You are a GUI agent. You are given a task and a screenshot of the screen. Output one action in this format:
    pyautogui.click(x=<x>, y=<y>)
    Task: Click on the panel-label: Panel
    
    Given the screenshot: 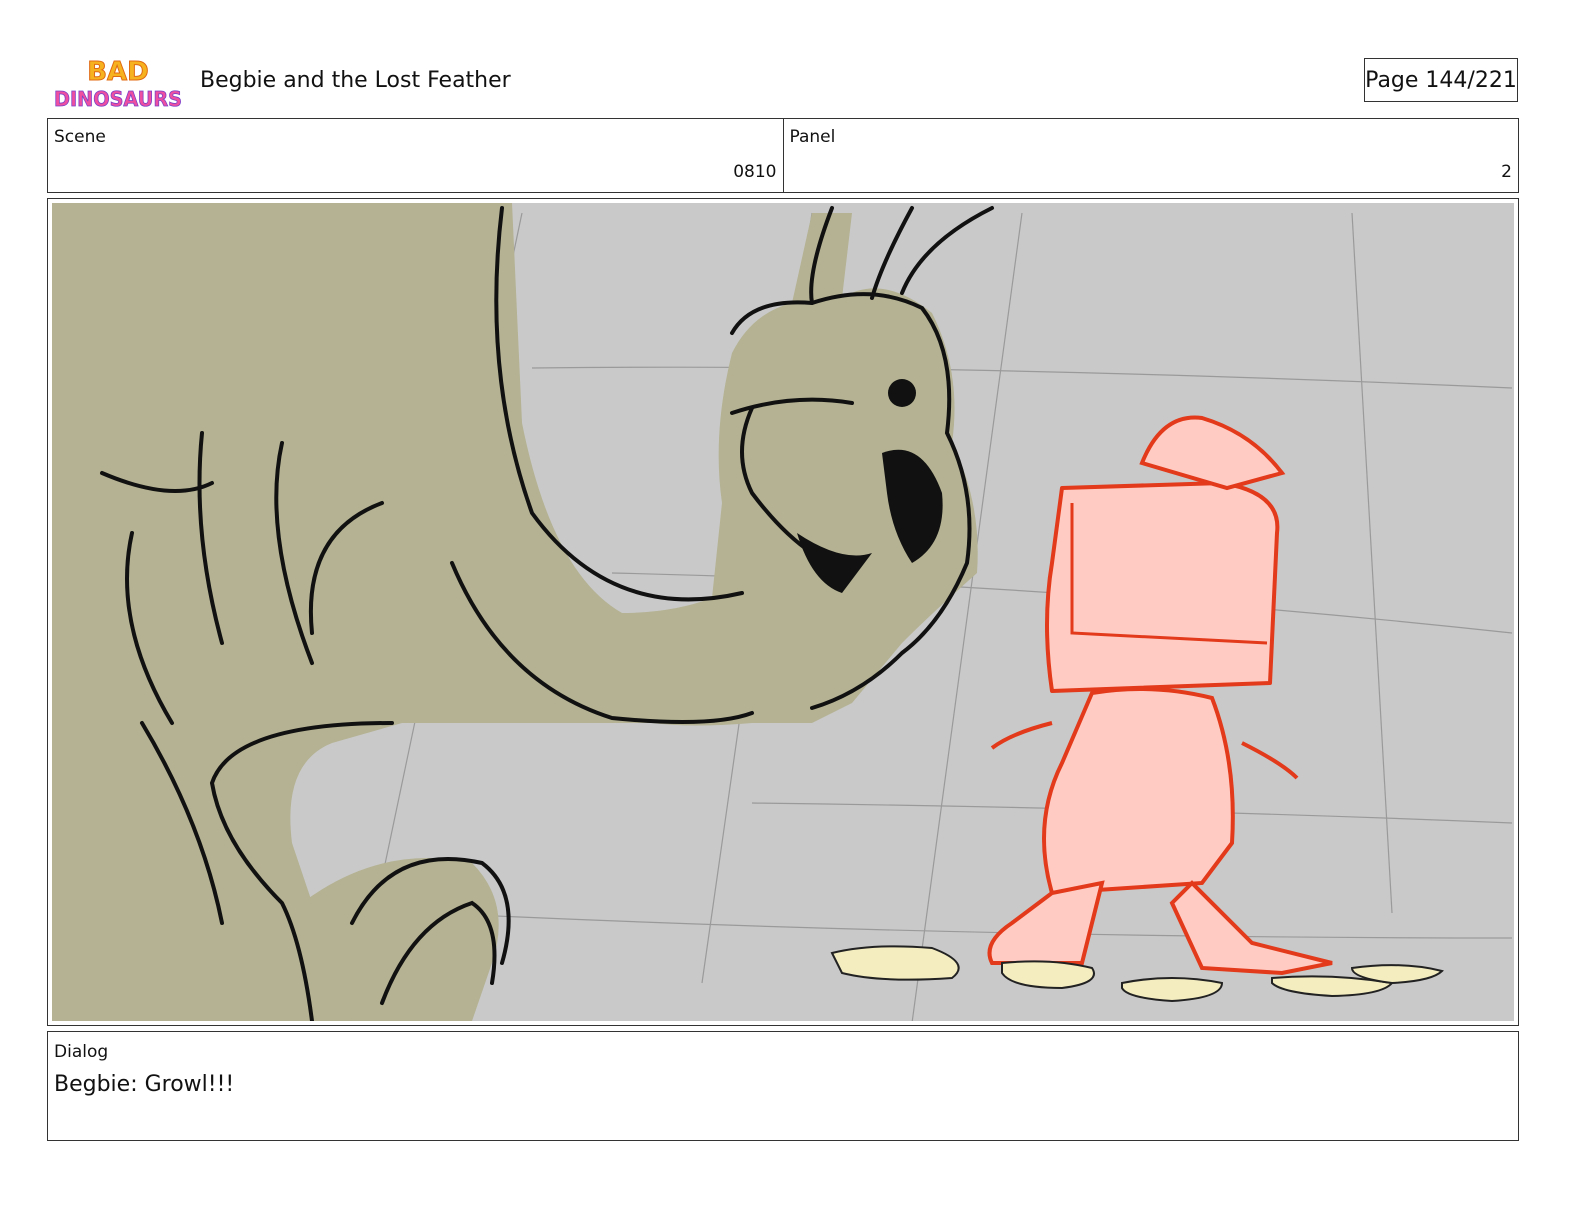 What is the action you would take?
    pyautogui.click(x=812, y=137)
    